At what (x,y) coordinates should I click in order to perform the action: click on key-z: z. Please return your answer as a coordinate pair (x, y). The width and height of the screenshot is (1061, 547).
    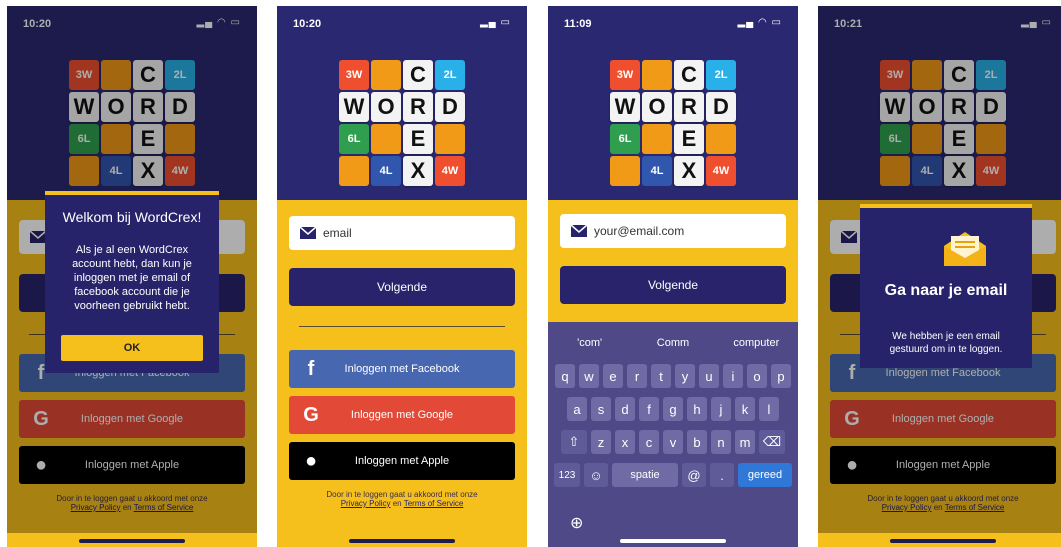
    Looking at the image, I should click on (601, 442).